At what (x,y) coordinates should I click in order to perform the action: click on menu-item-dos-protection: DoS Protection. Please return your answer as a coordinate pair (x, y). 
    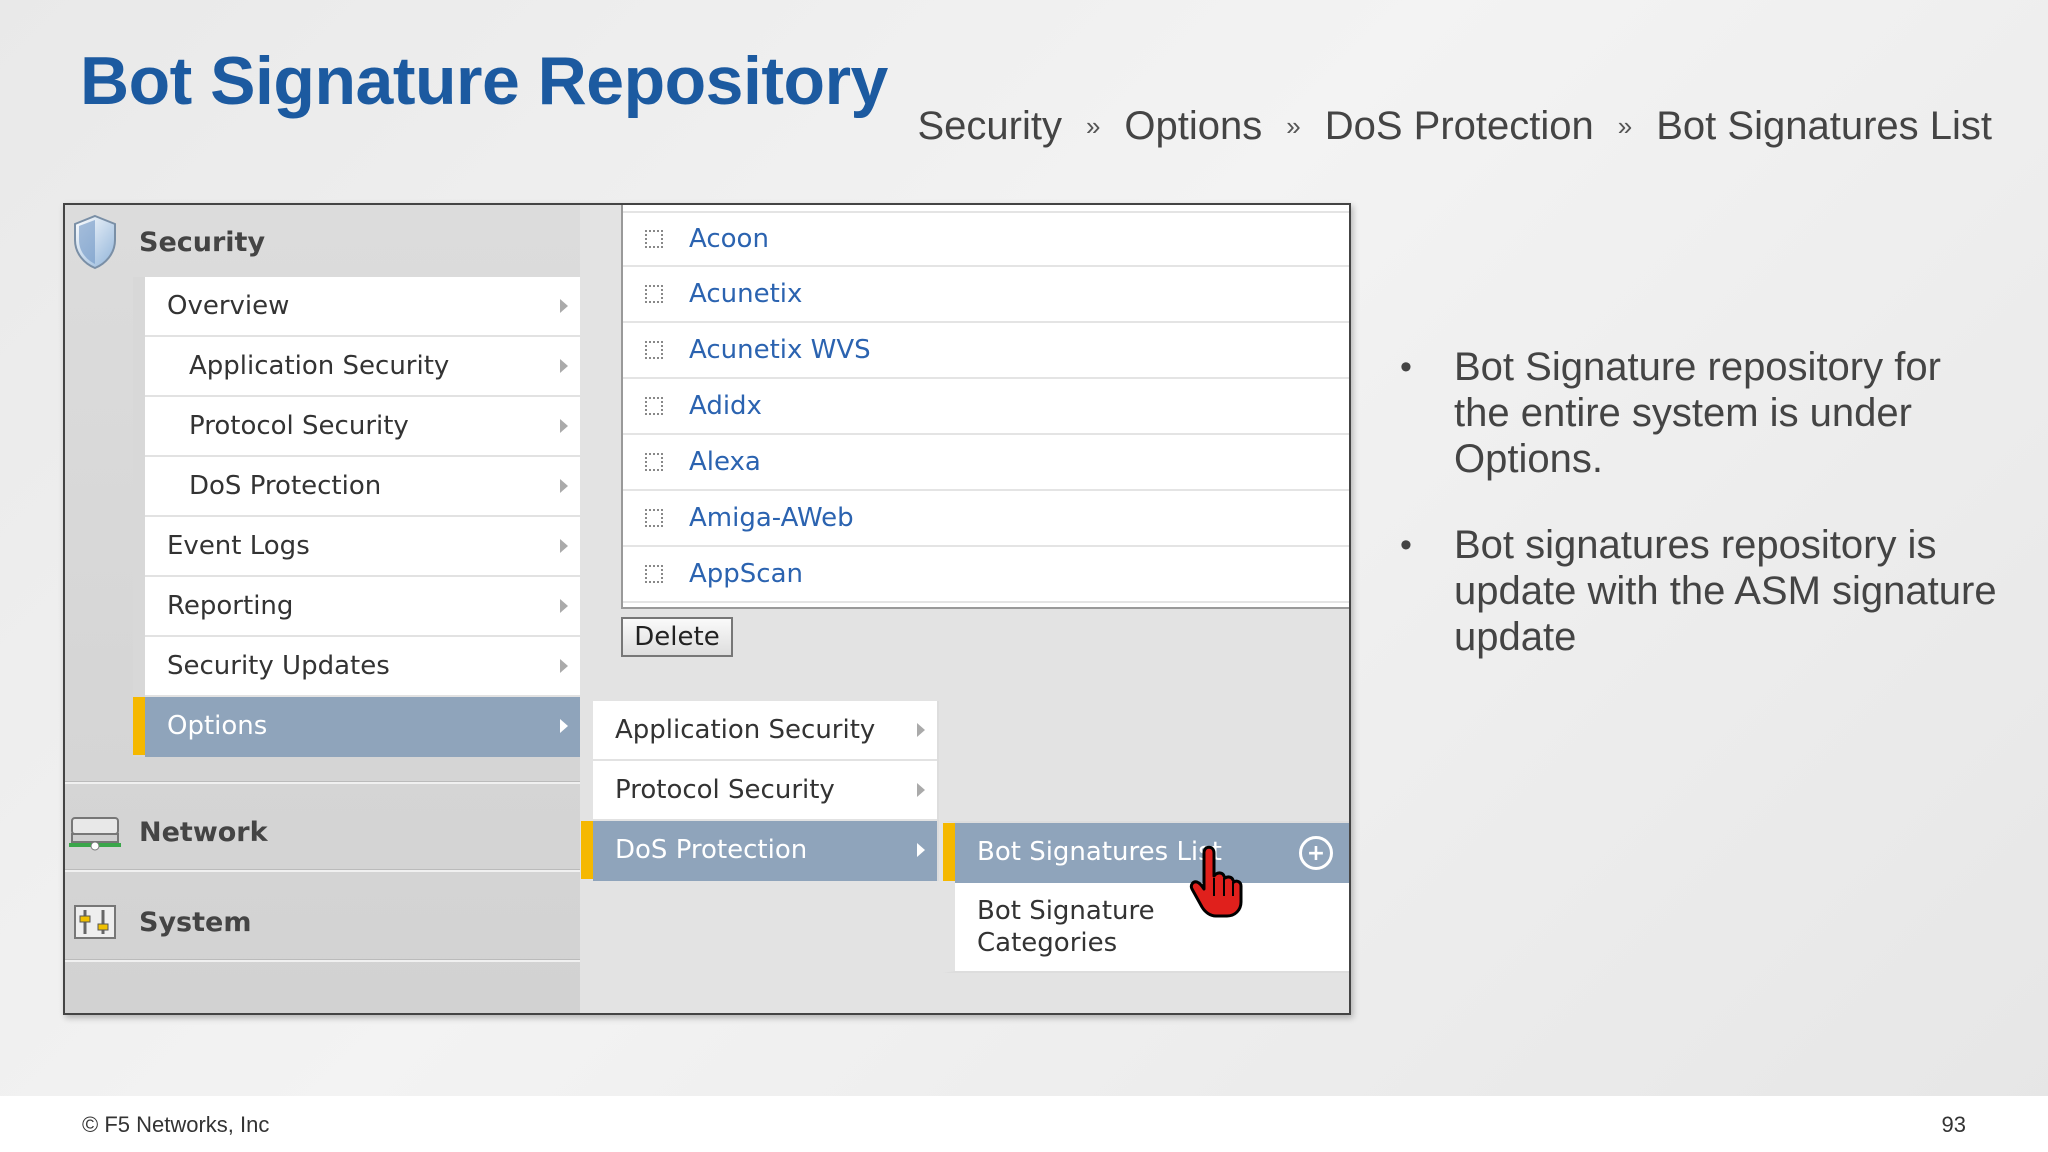
    Looking at the image, I should click on (362, 487).